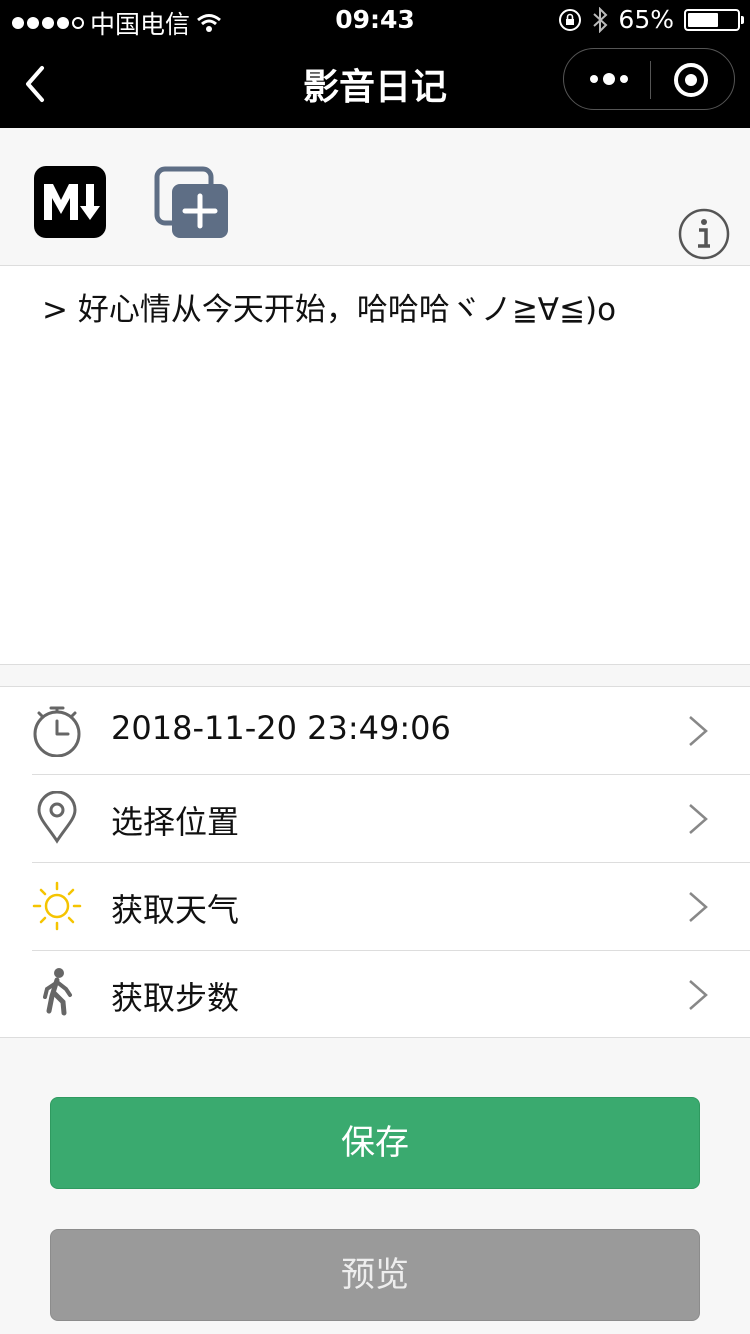 The height and width of the screenshot is (1334, 750). Describe the element at coordinates (375, 1143) in the screenshot. I see `save-button: 保存` at that location.